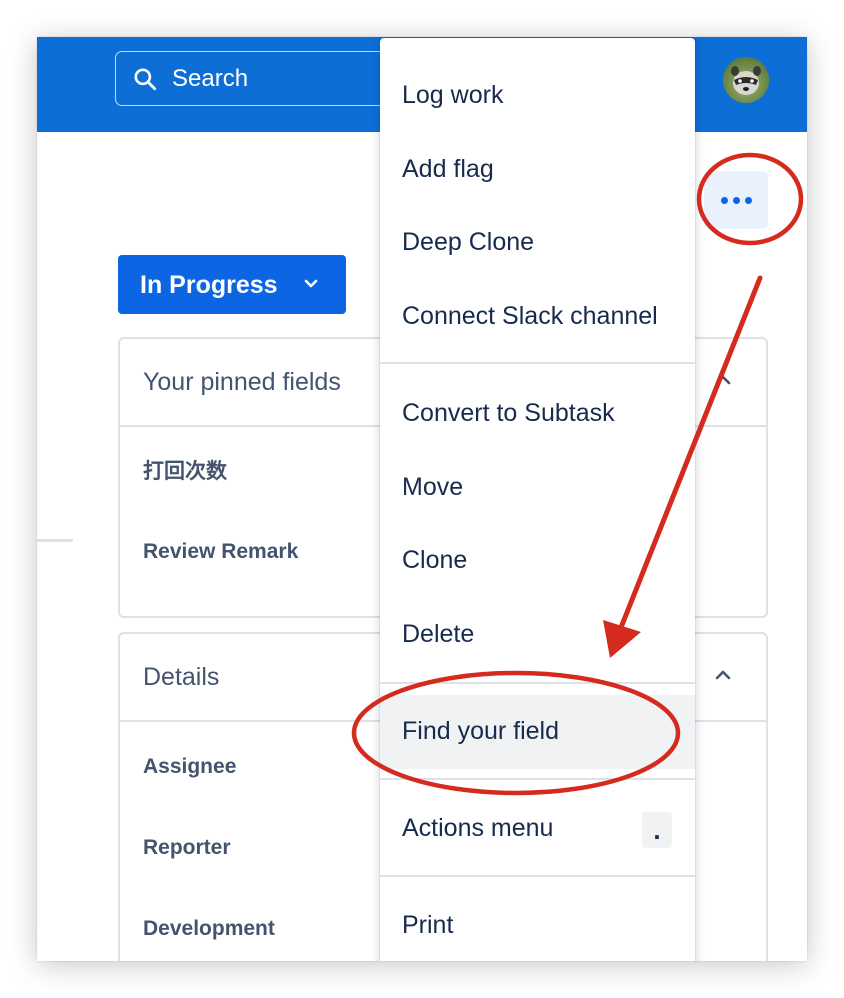  Describe the element at coordinates (657, 830) in the screenshot. I see `keyboard-shortcut-badge: .` at that location.